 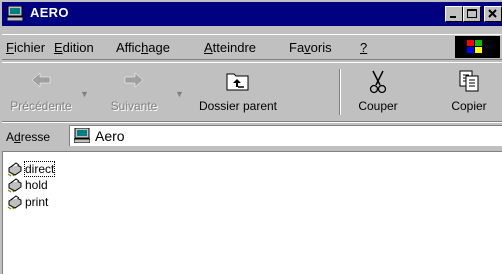 I want to click on toolbar-separator, so click(x=340, y=92).